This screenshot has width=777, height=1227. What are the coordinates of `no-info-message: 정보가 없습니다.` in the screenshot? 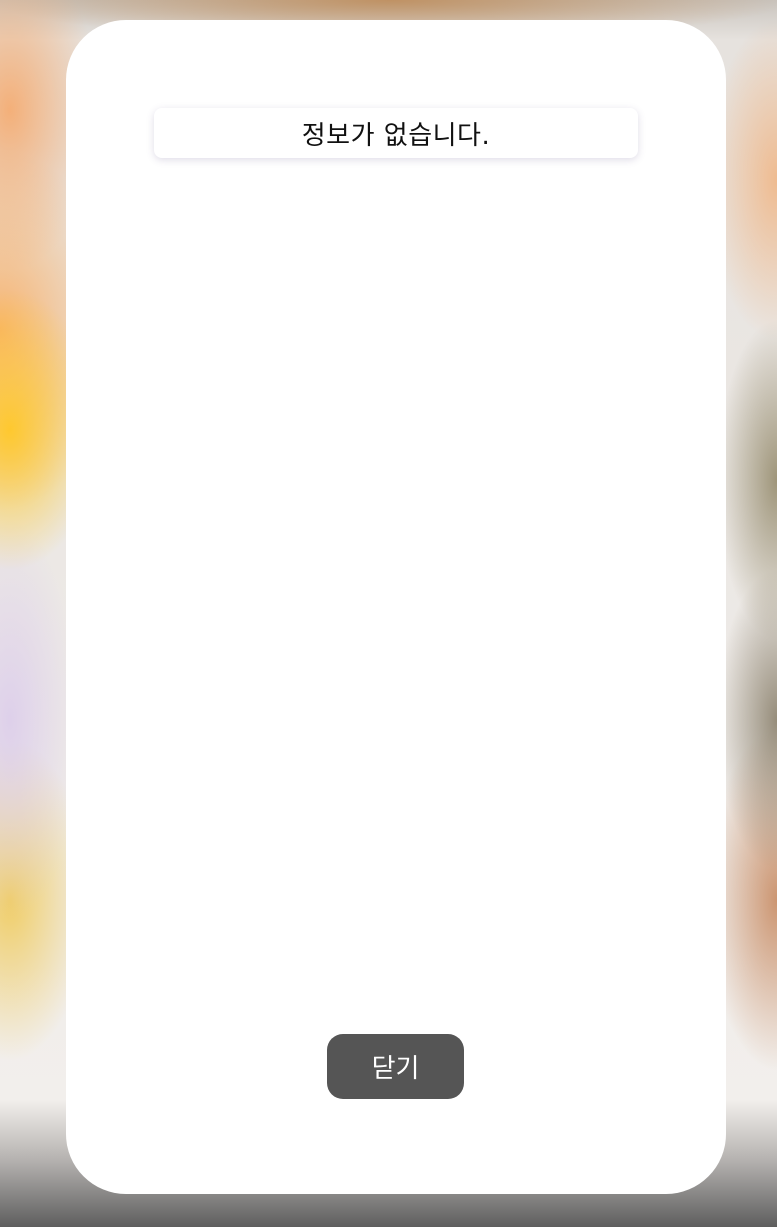 It's located at (396, 135).